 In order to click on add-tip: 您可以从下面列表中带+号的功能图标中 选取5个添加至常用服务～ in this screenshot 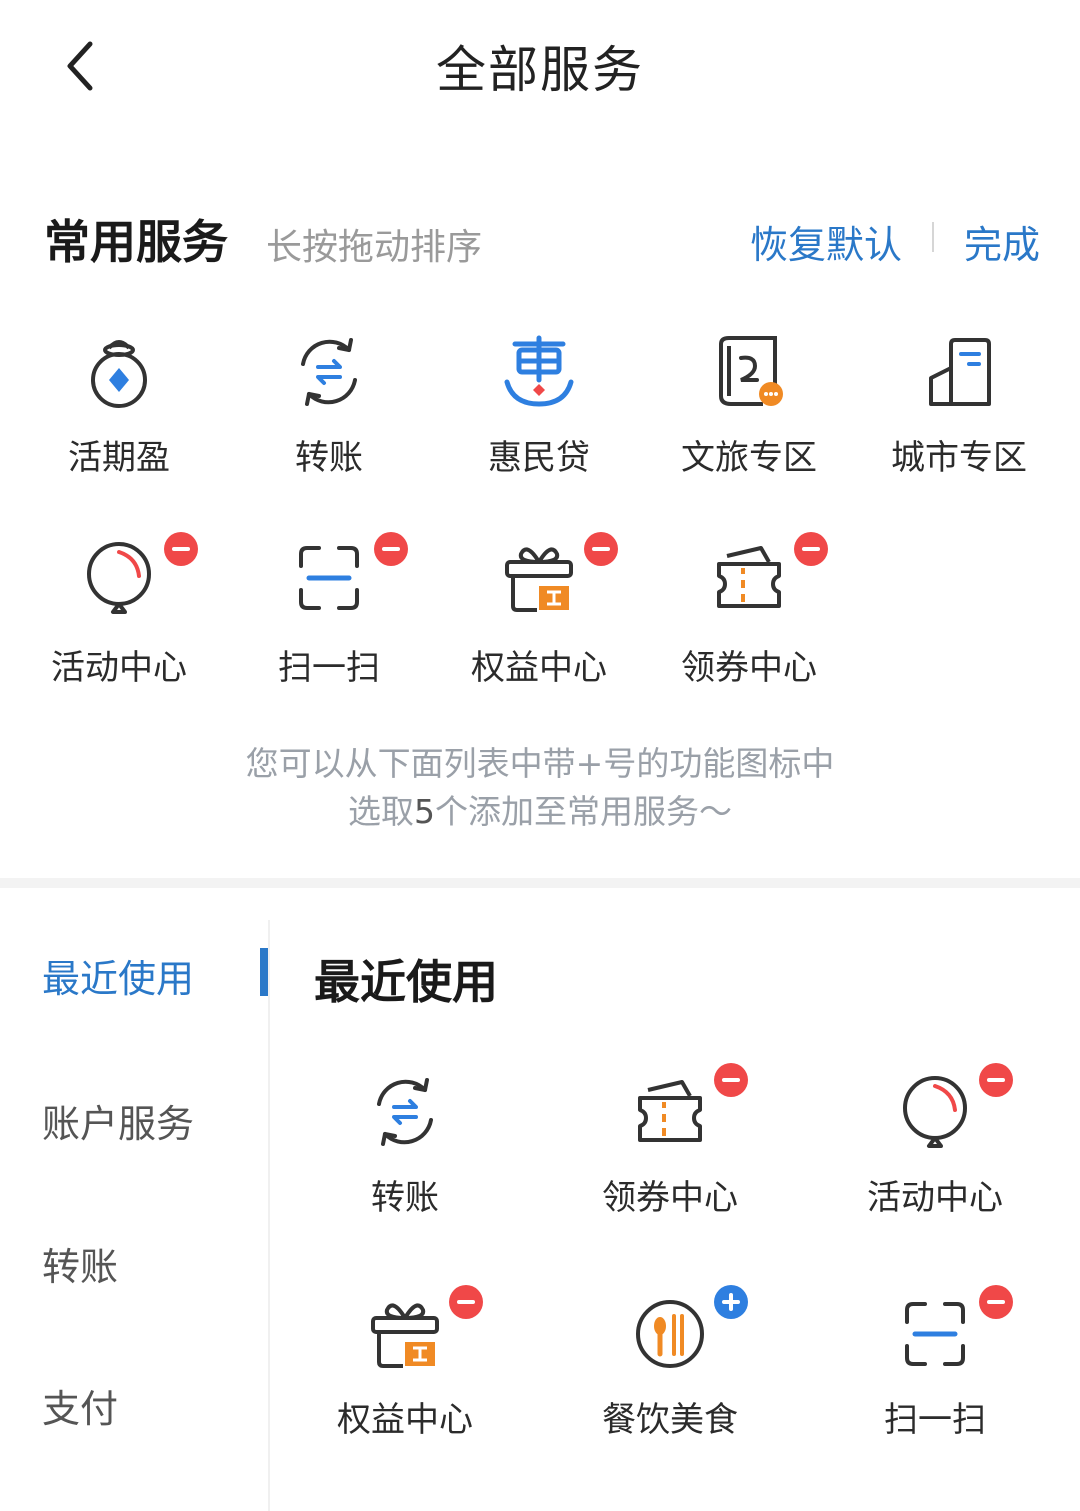, I will do `click(540, 788)`.